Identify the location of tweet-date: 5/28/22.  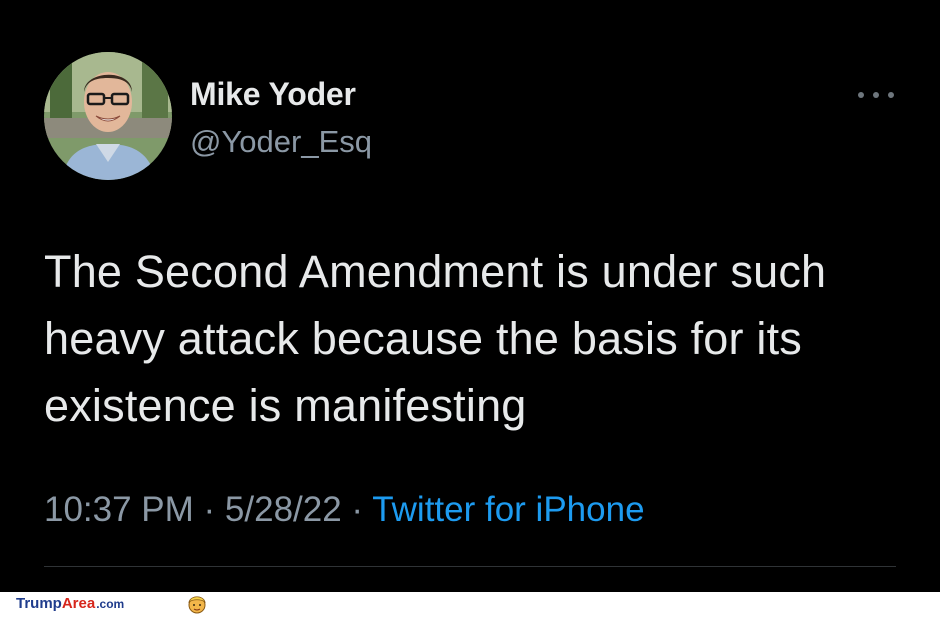
(283, 509).